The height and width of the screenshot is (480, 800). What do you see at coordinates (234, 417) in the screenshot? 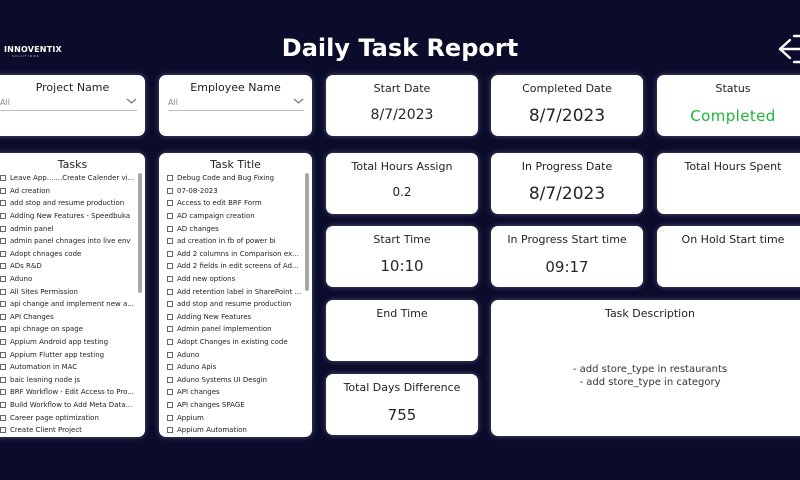
I see `list-item: Appium` at bounding box center [234, 417].